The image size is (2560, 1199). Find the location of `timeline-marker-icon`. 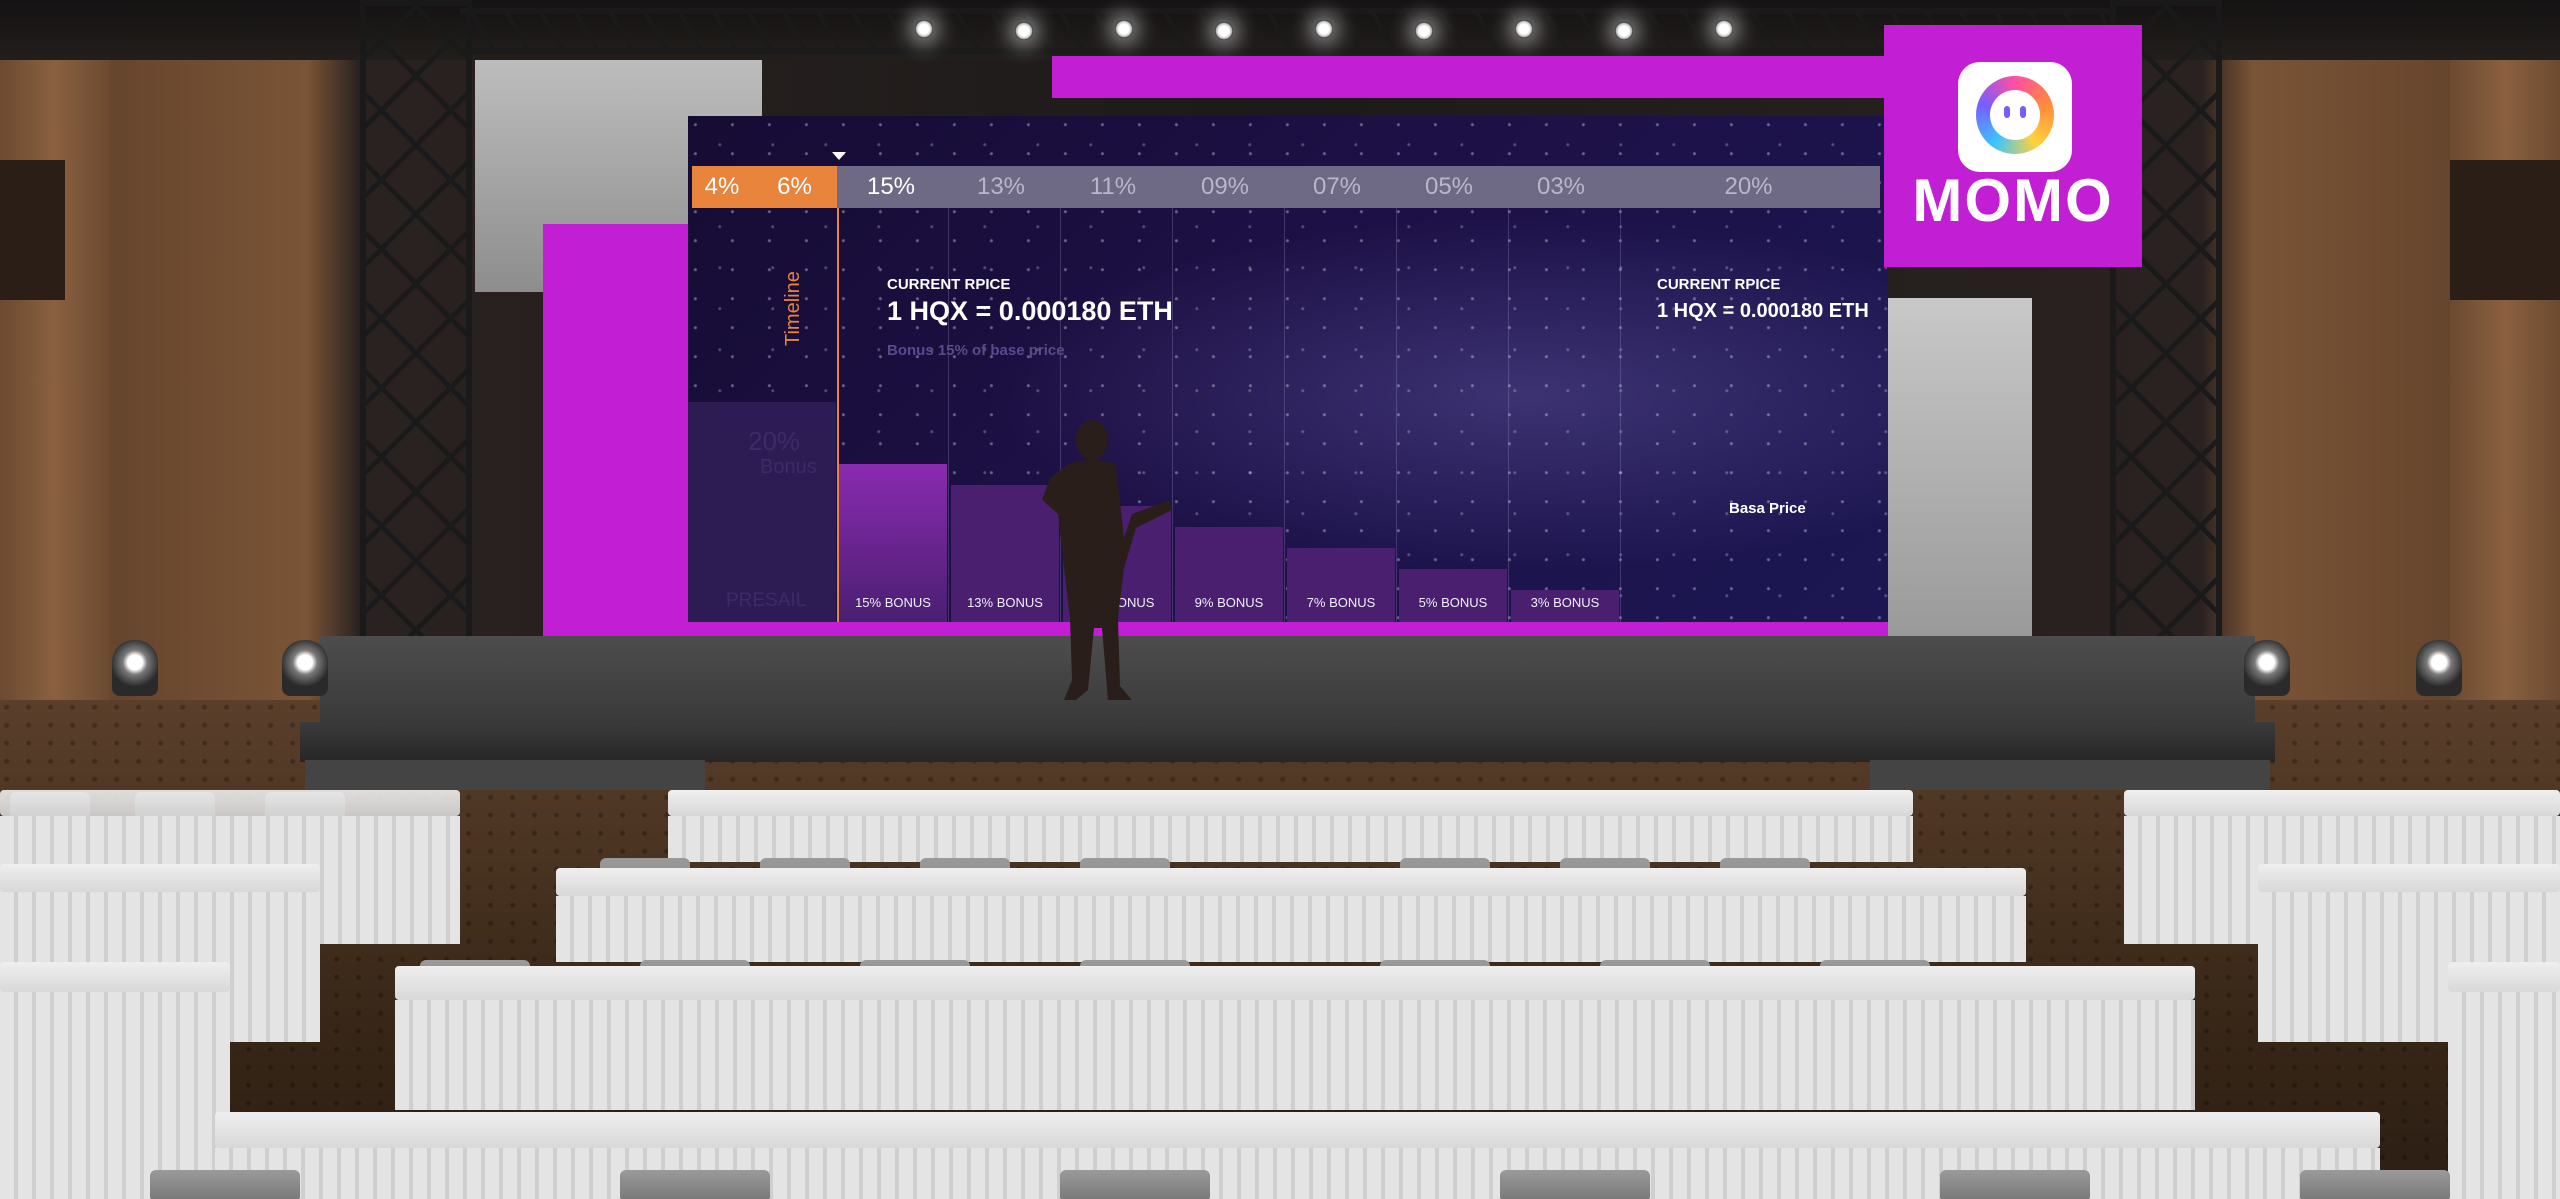

timeline-marker-icon is located at coordinates (839, 156).